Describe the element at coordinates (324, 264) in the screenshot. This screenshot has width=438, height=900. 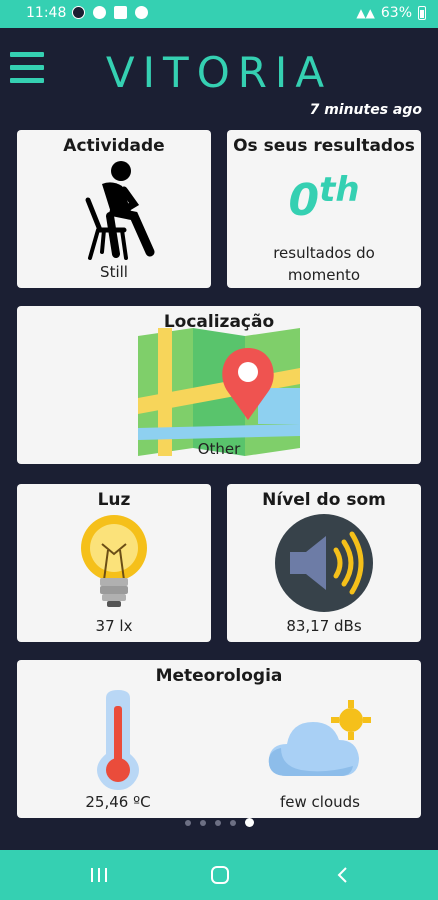
I see `results-subtitle: resultados do momento` at that location.